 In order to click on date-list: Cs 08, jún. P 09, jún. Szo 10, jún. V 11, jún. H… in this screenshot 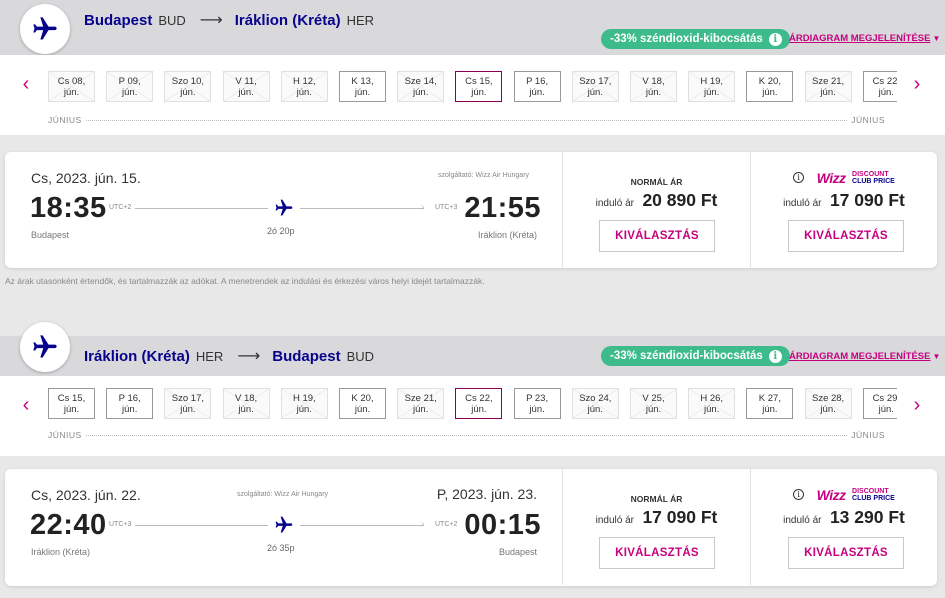, I will do `click(472, 87)`.